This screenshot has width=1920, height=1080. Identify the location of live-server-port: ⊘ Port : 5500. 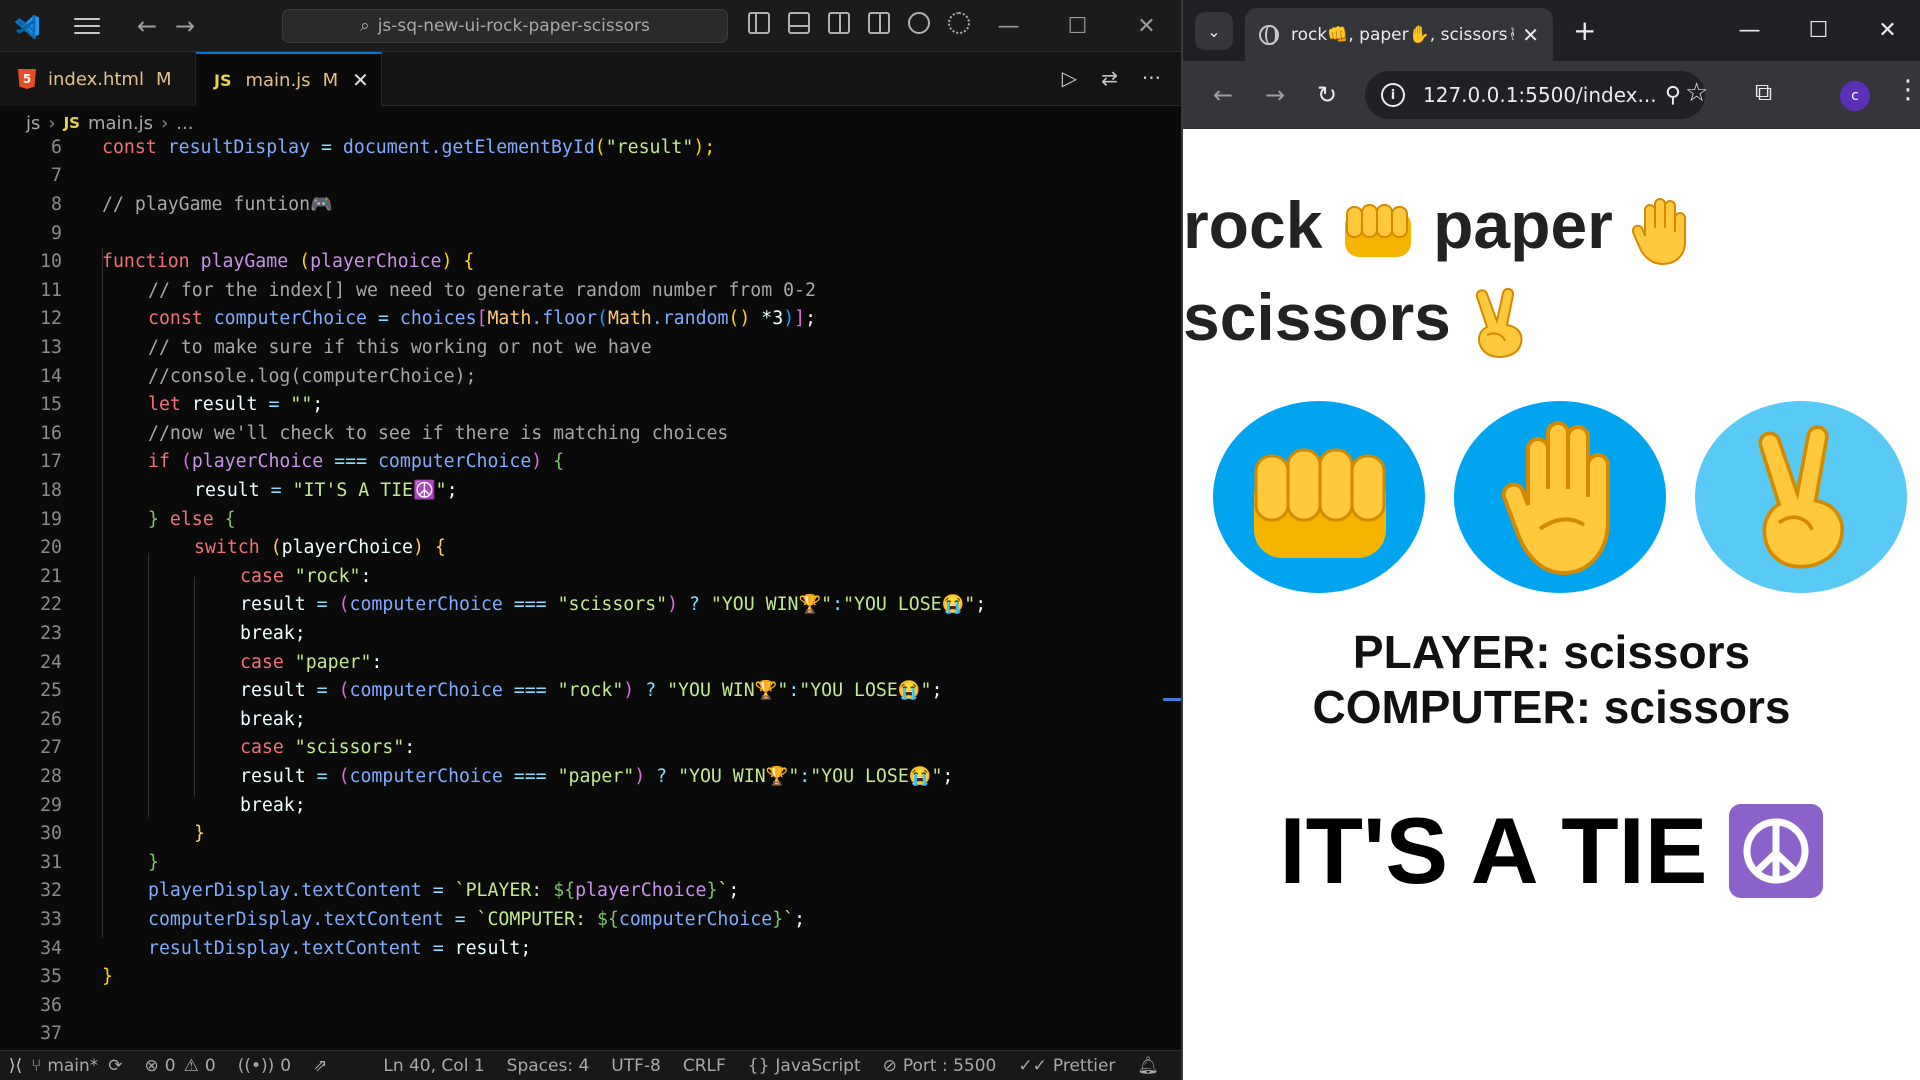
(940, 1066).